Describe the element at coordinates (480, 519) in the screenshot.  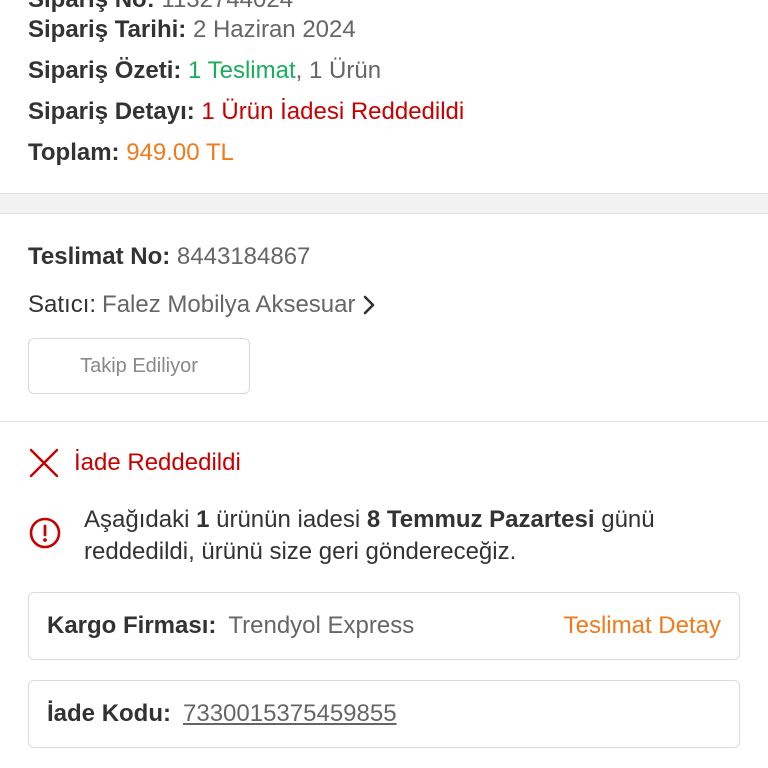
I see `info-date: 8 Temmuz Pazartesi` at that location.